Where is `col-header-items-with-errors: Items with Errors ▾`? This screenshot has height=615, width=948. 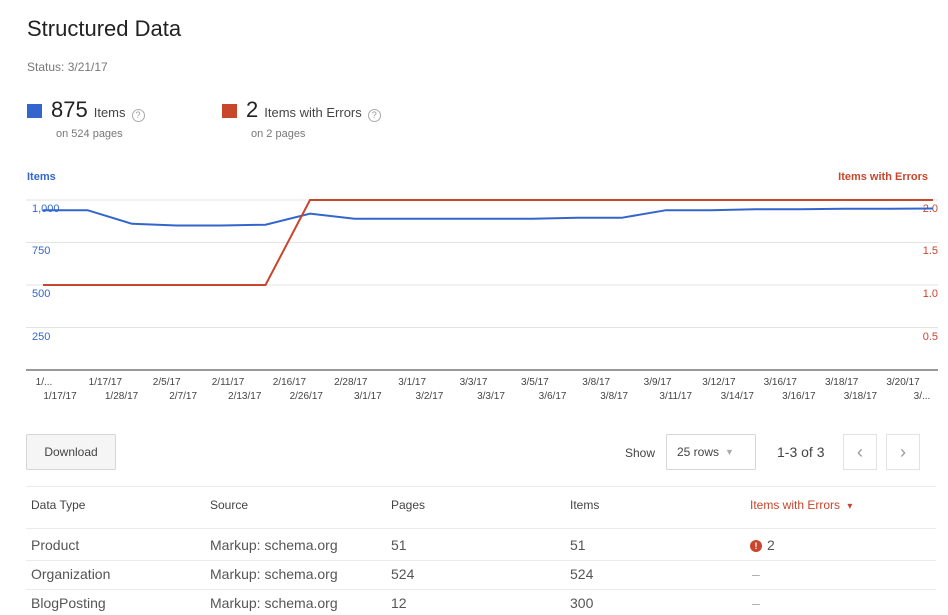
col-header-items-with-errors: Items with Errors ▾ is located at coordinates (801, 505).